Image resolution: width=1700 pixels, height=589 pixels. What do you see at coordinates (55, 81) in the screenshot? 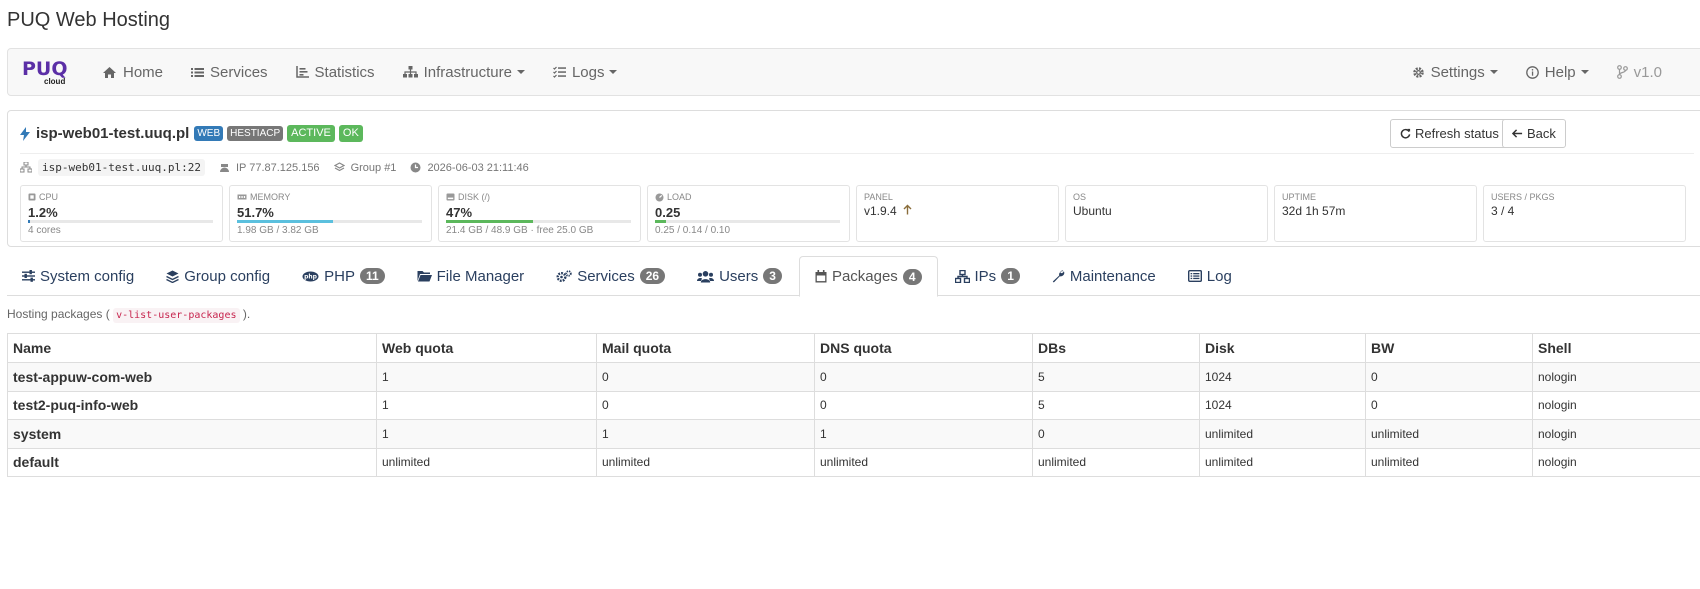
I see `logo-subtext: cloud` at bounding box center [55, 81].